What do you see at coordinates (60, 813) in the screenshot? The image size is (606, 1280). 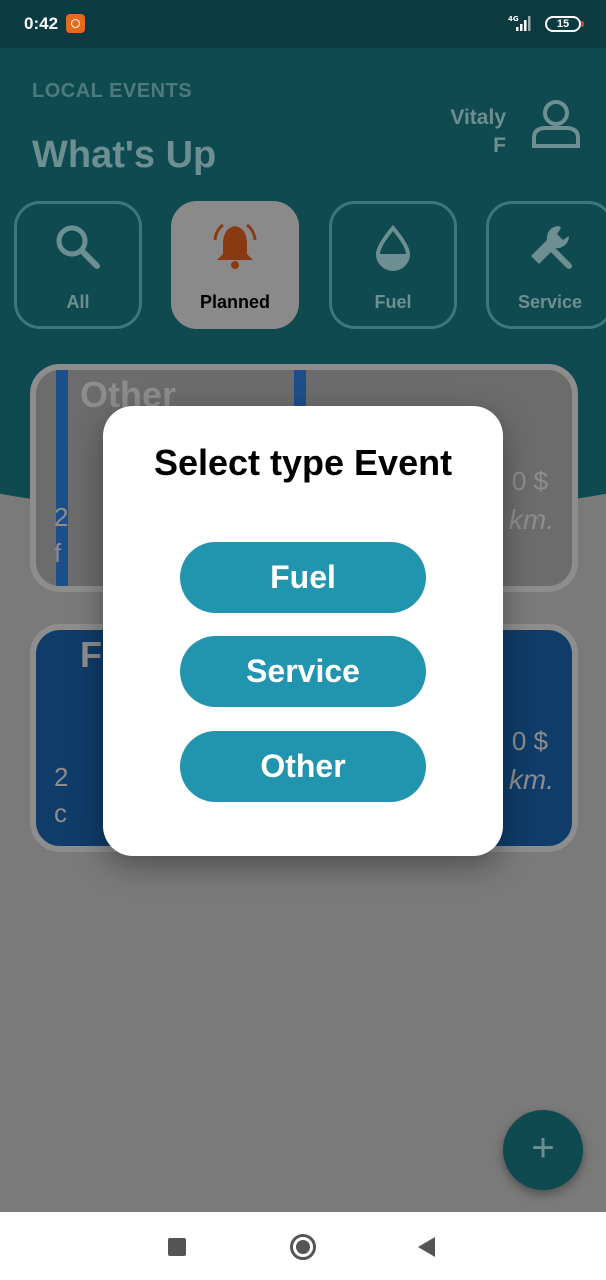 I see `card-location: c` at bounding box center [60, 813].